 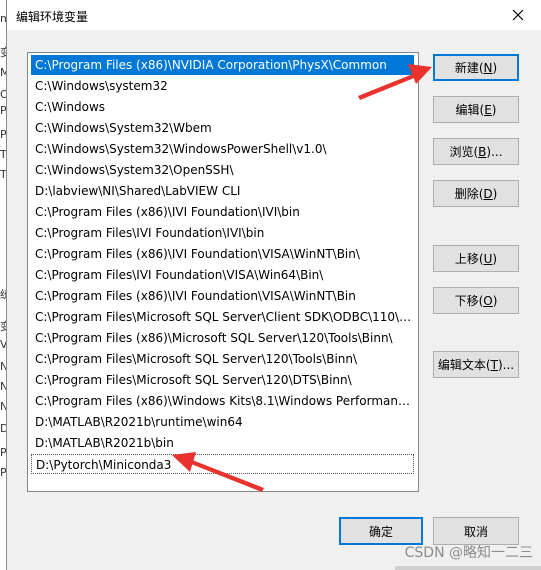 What do you see at coordinates (476, 109) in the screenshot?
I see `edit-button: 编辑(E)` at bounding box center [476, 109].